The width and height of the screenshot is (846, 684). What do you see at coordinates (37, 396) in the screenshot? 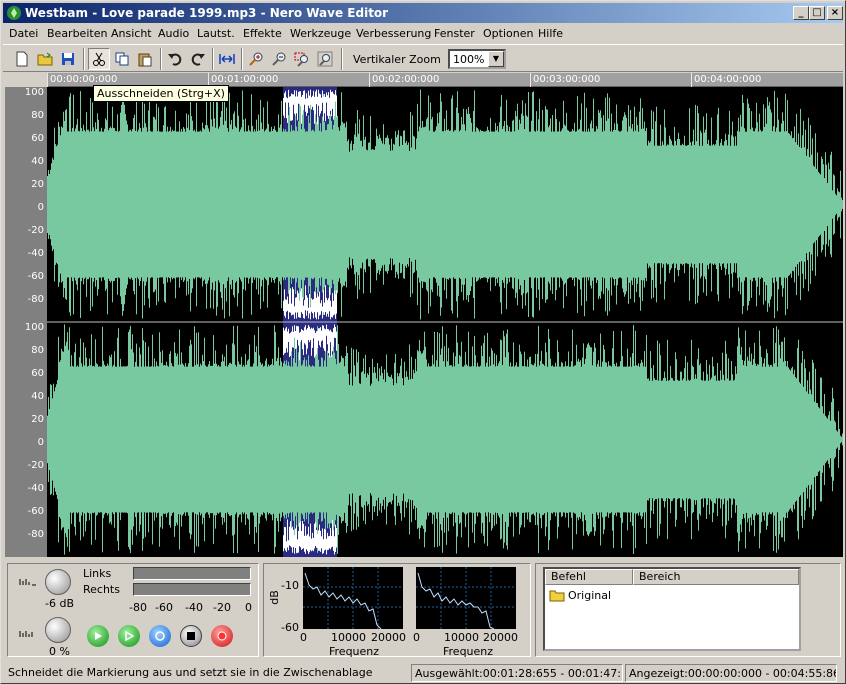
I see `amplitude-label: 40` at bounding box center [37, 396].